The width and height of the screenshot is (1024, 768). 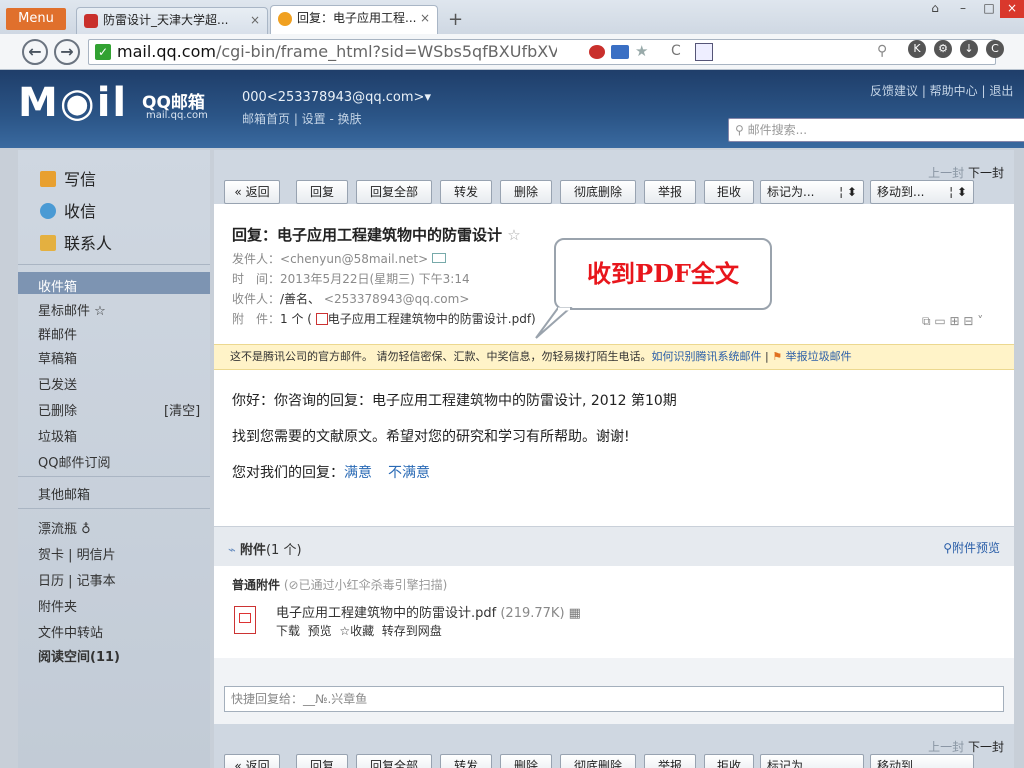 What do you see at coordinates (76, 242) in the screenshot?
I see `contacts-link: 联系人` at bounding box center [76, 242].